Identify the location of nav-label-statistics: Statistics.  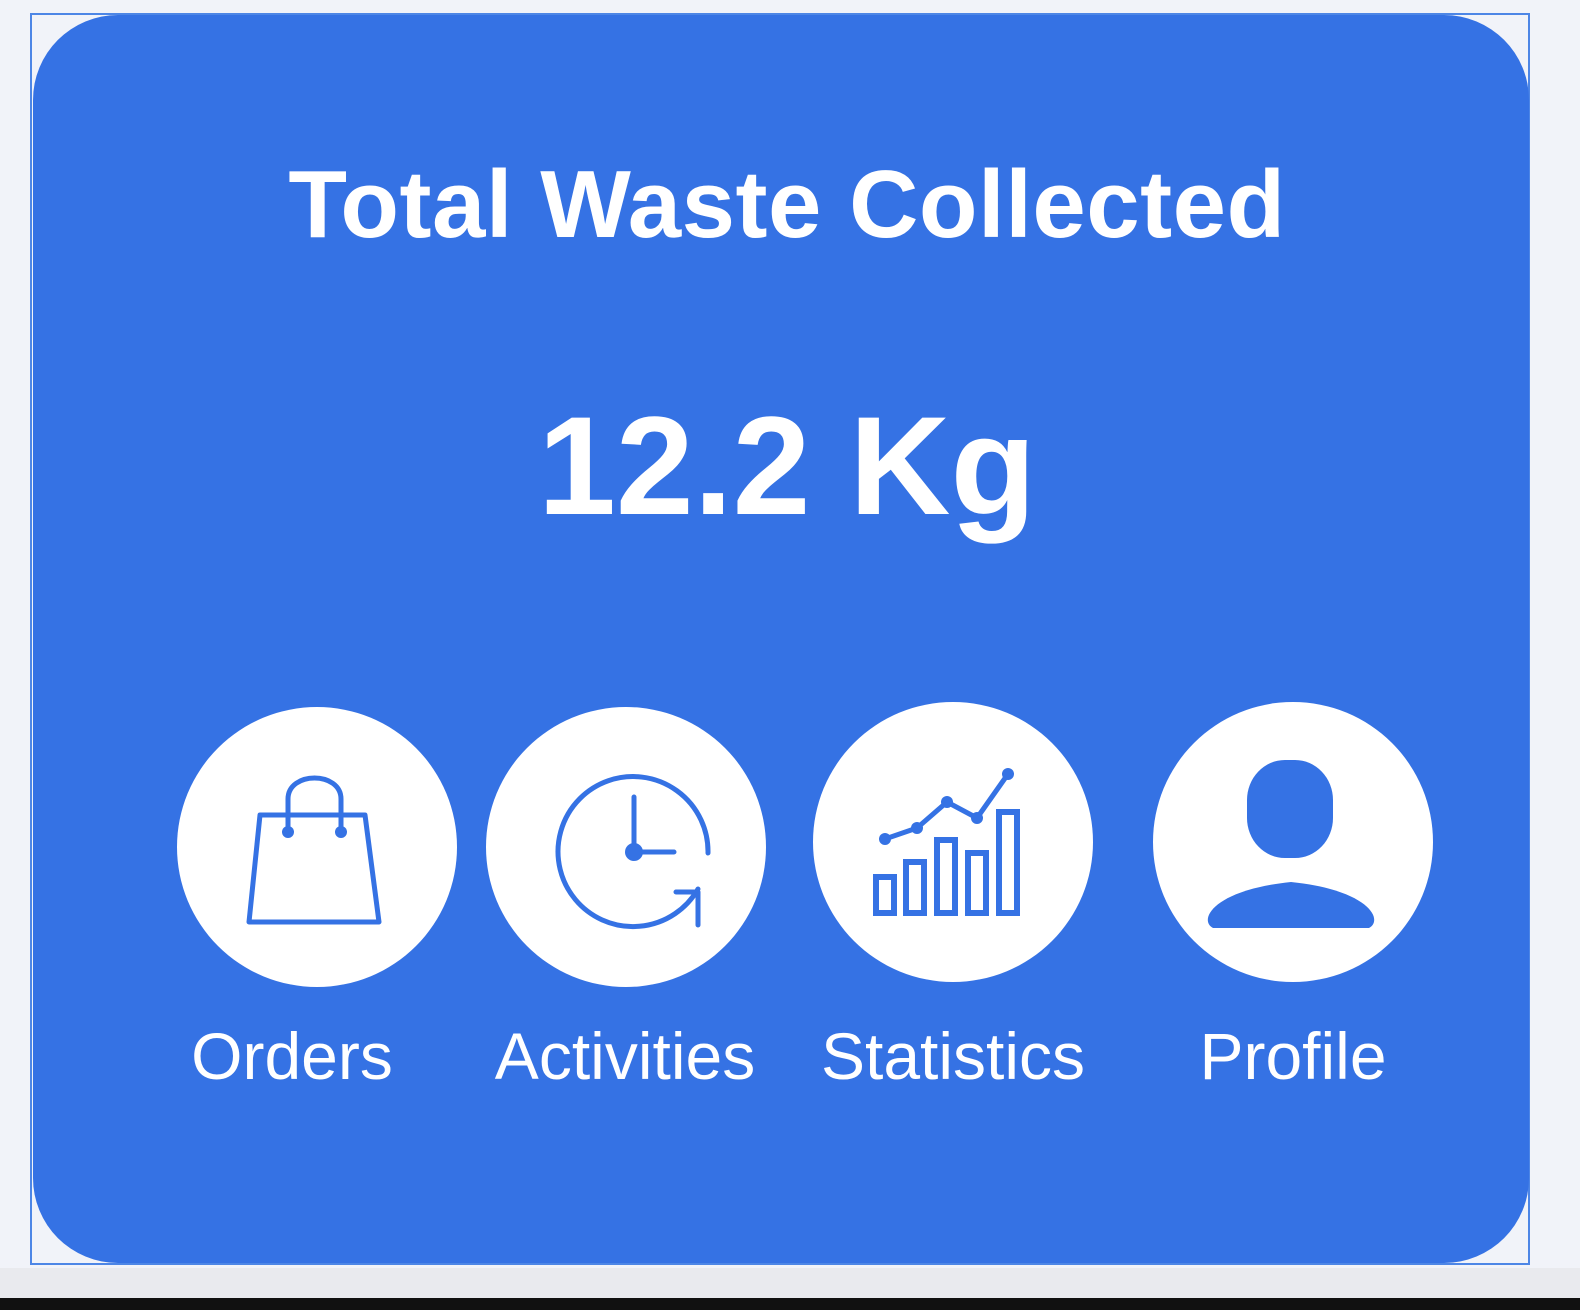
(953, 1056).